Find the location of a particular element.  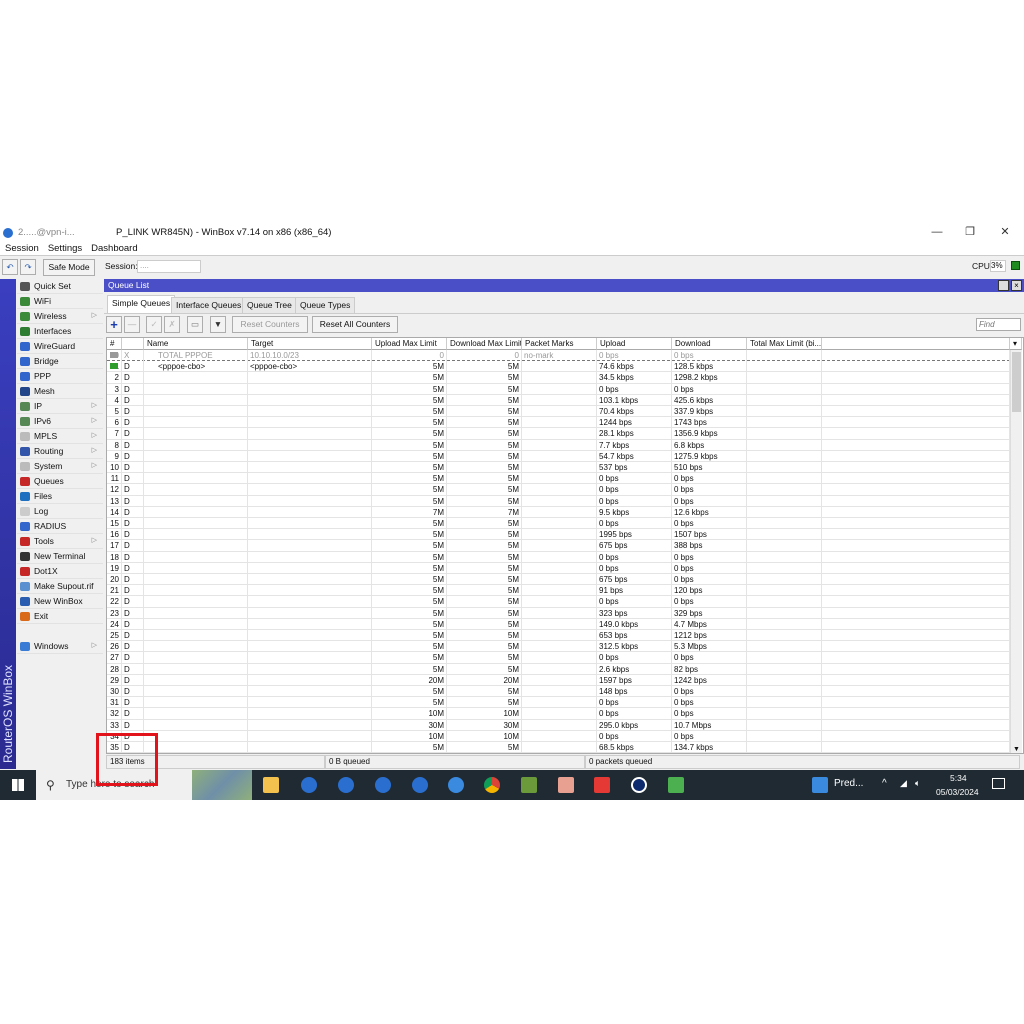

sidebar-item-ipv6: IPv6 ▷ is located at coordinates (60, 421).